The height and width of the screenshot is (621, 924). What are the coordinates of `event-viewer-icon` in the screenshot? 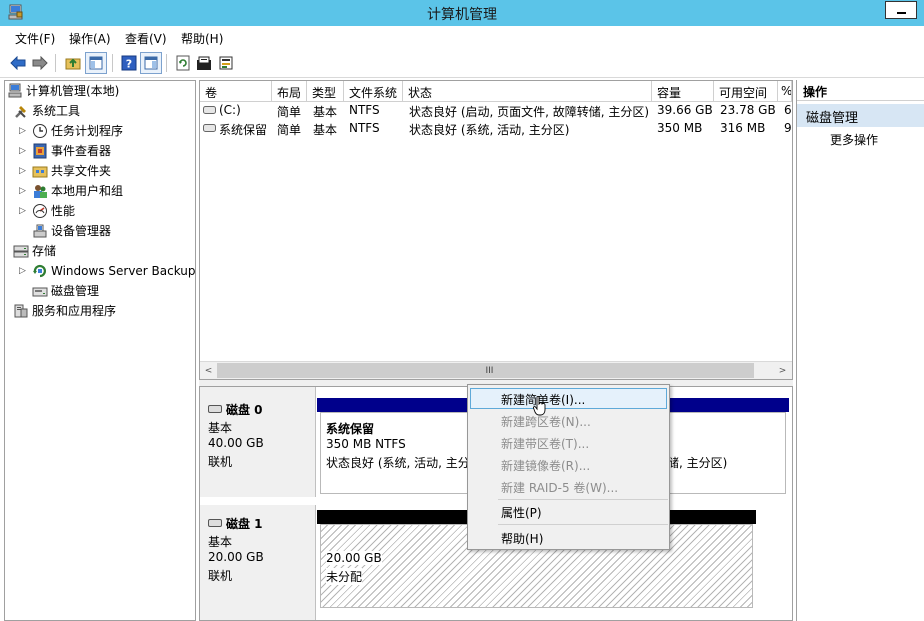 It's located at (40, 150).